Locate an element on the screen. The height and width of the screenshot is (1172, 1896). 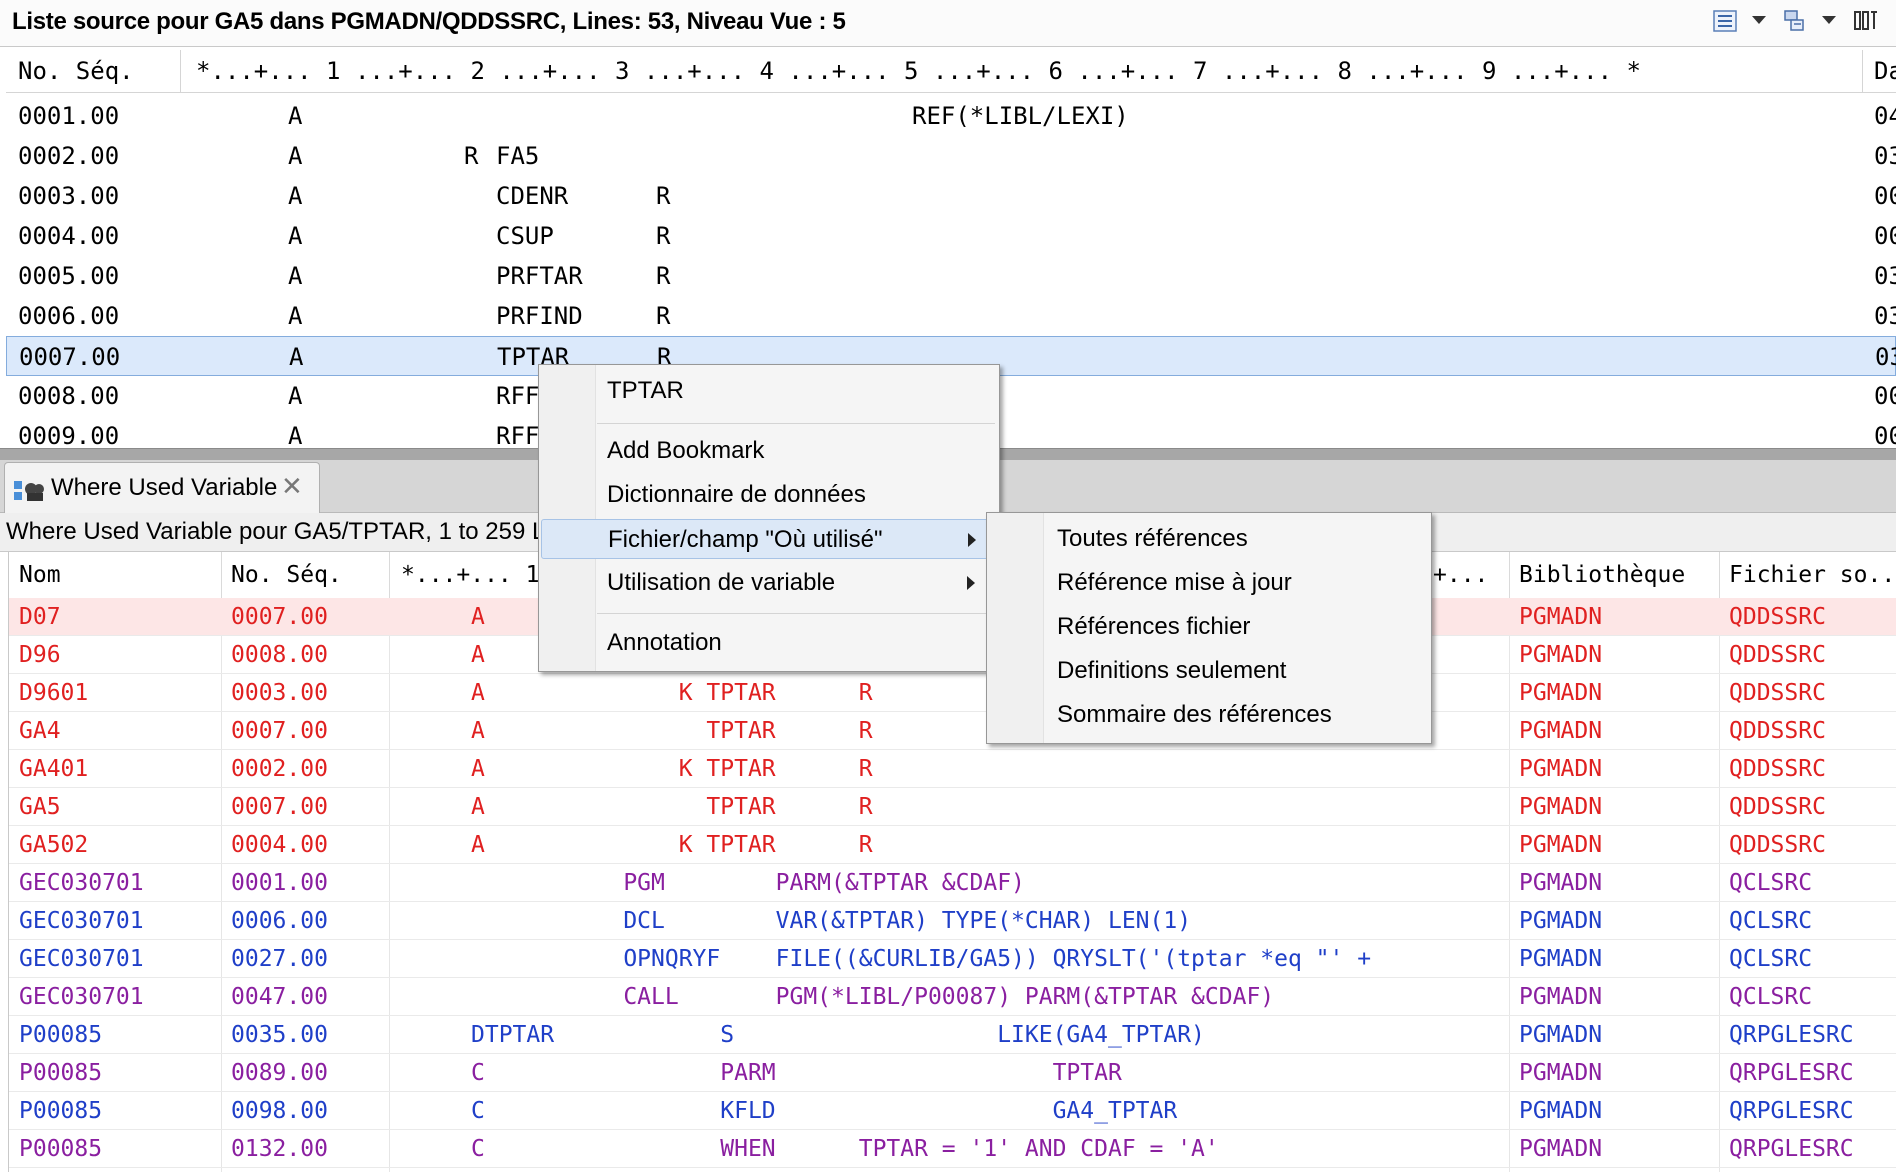
submenu-item-update-reference: Référence mise à jour is located at coordinates (1208, 583).